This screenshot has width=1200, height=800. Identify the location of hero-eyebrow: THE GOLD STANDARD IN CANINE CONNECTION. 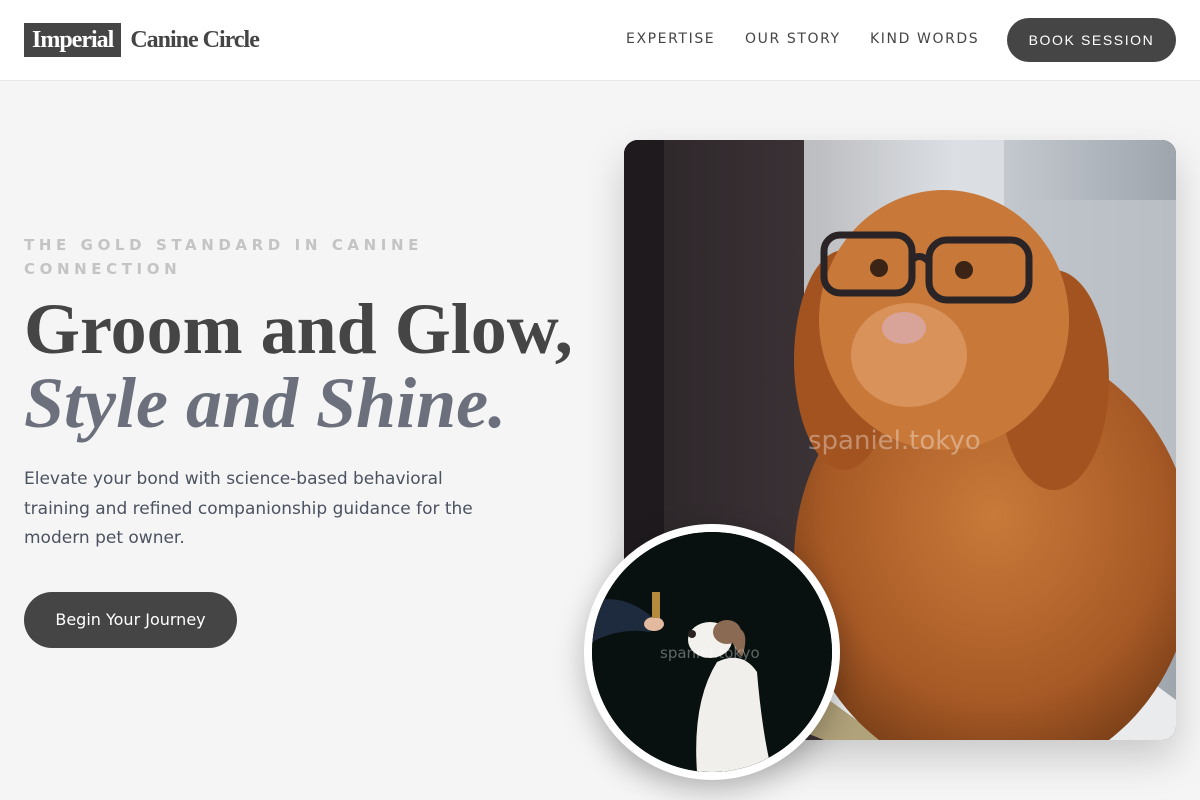
(223, 257).